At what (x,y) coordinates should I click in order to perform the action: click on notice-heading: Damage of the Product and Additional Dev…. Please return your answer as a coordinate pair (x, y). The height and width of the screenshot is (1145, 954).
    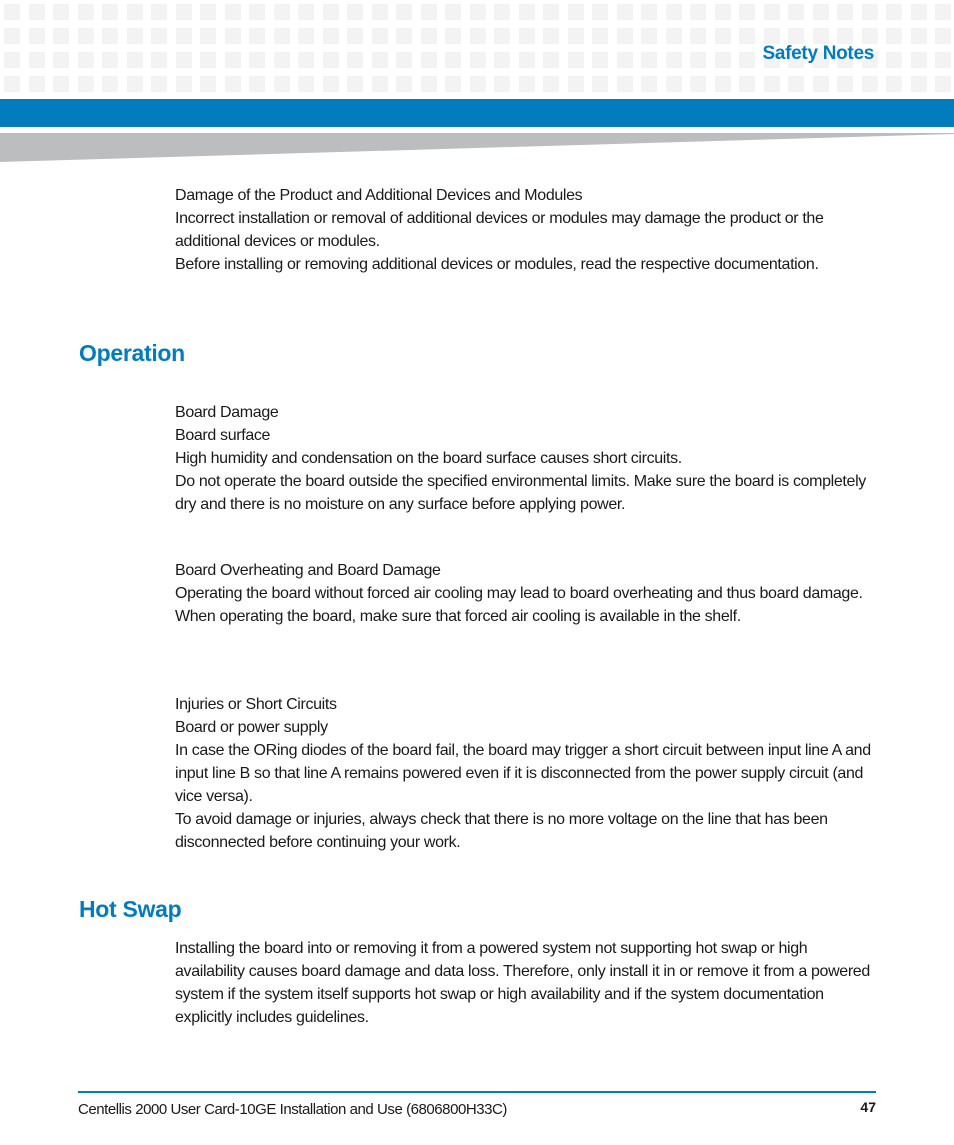
    Looking at the image, I should click on (379, 195).